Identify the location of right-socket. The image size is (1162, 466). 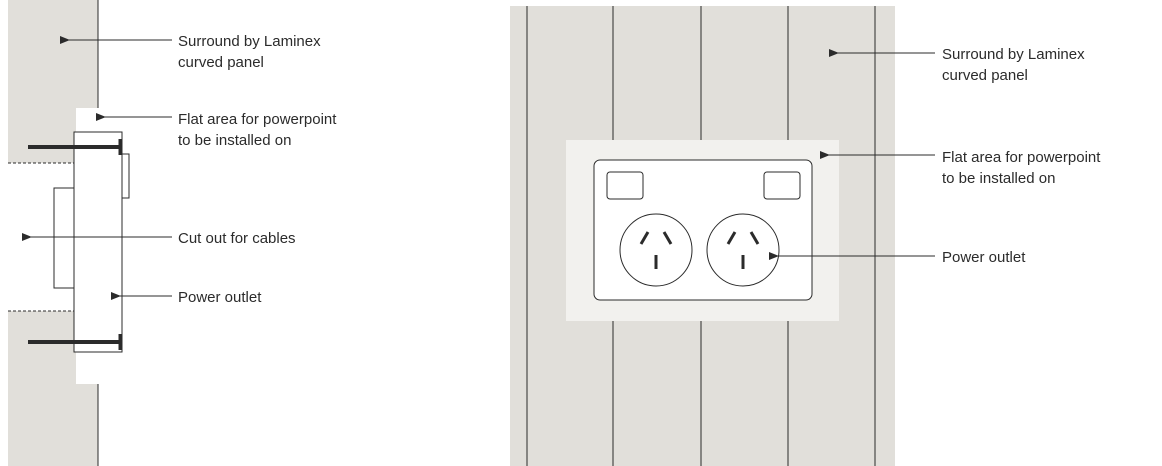
(743, 250).